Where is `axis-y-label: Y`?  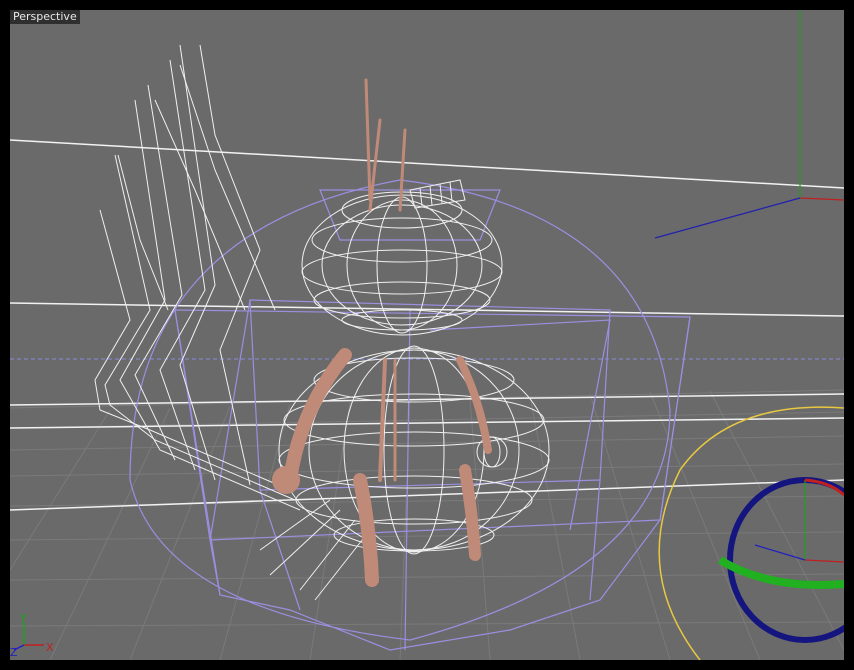 axis-y-label: Y is located at coordinates (23, 618).